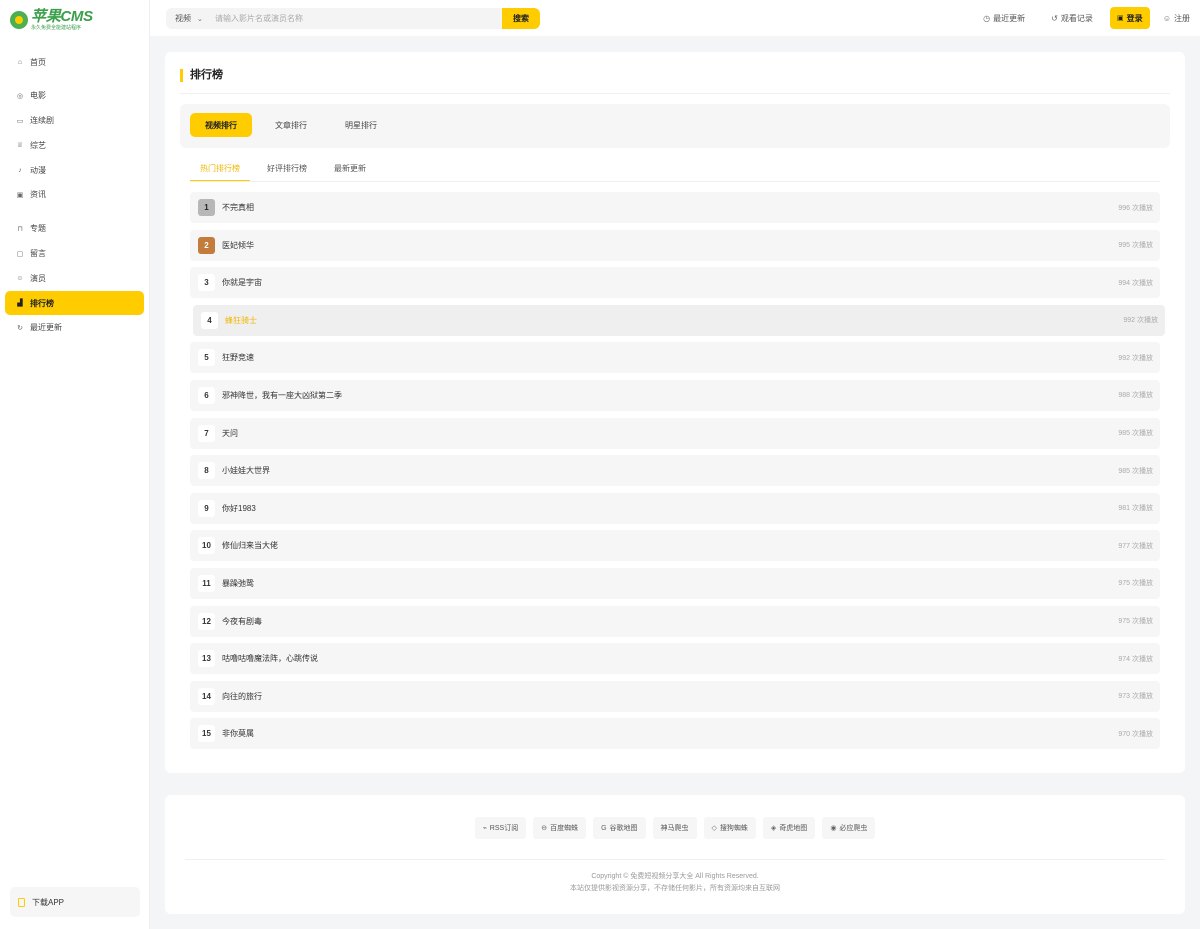 The image size is (1200, 929). Describe the element at coordinates (1129, 18) in the screenshot. I see `login-button: ▣ 登录` at that location.